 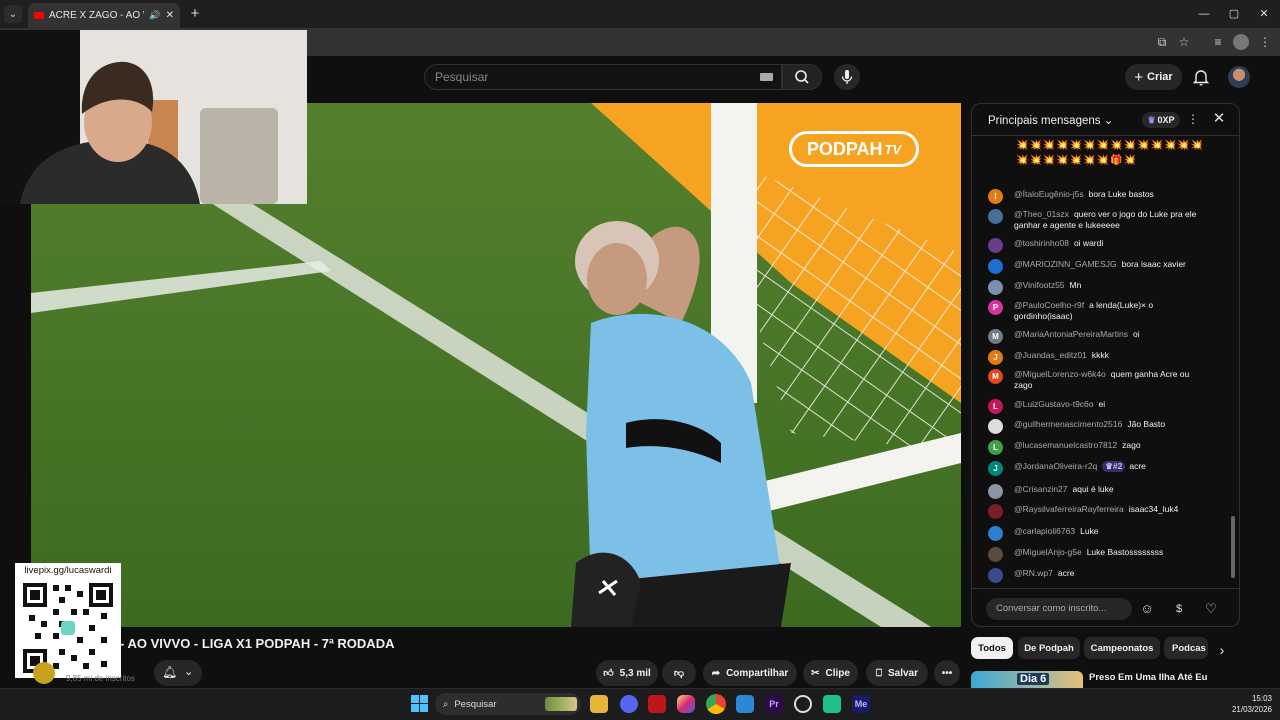 What do you see at coordinates (897, 673) in the screenshot?
I see `save-button: ⎕ Salvar` at bounding box center [897, 673].